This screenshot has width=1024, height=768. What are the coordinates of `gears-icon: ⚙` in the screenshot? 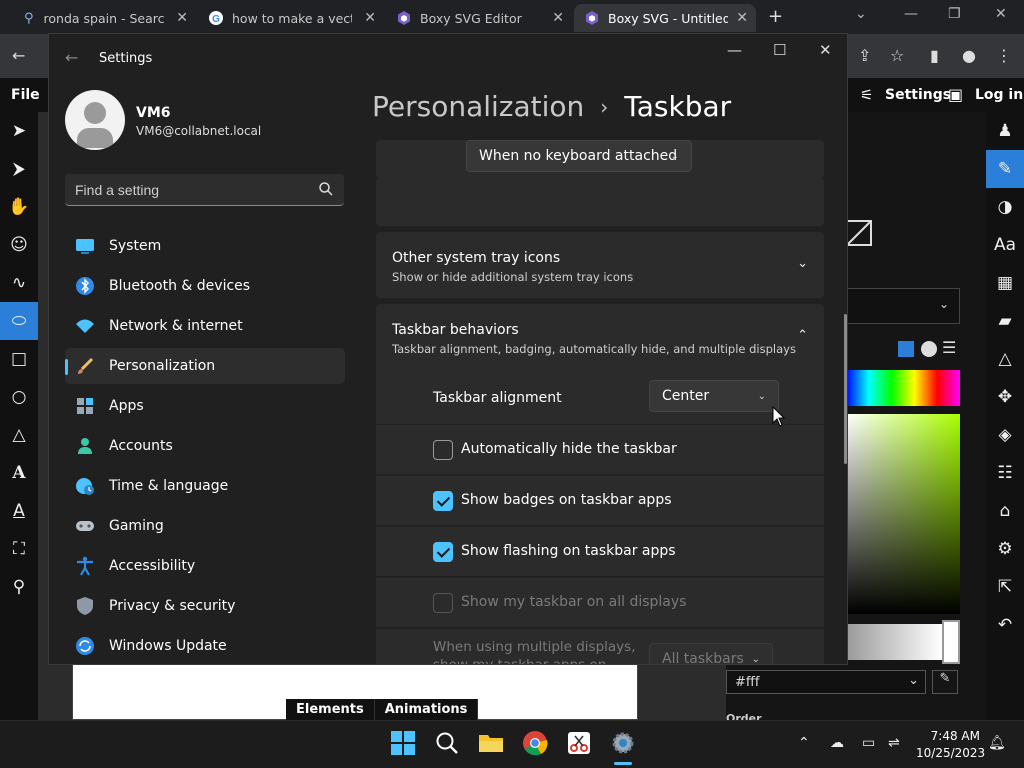 It's located at (1005, 549).